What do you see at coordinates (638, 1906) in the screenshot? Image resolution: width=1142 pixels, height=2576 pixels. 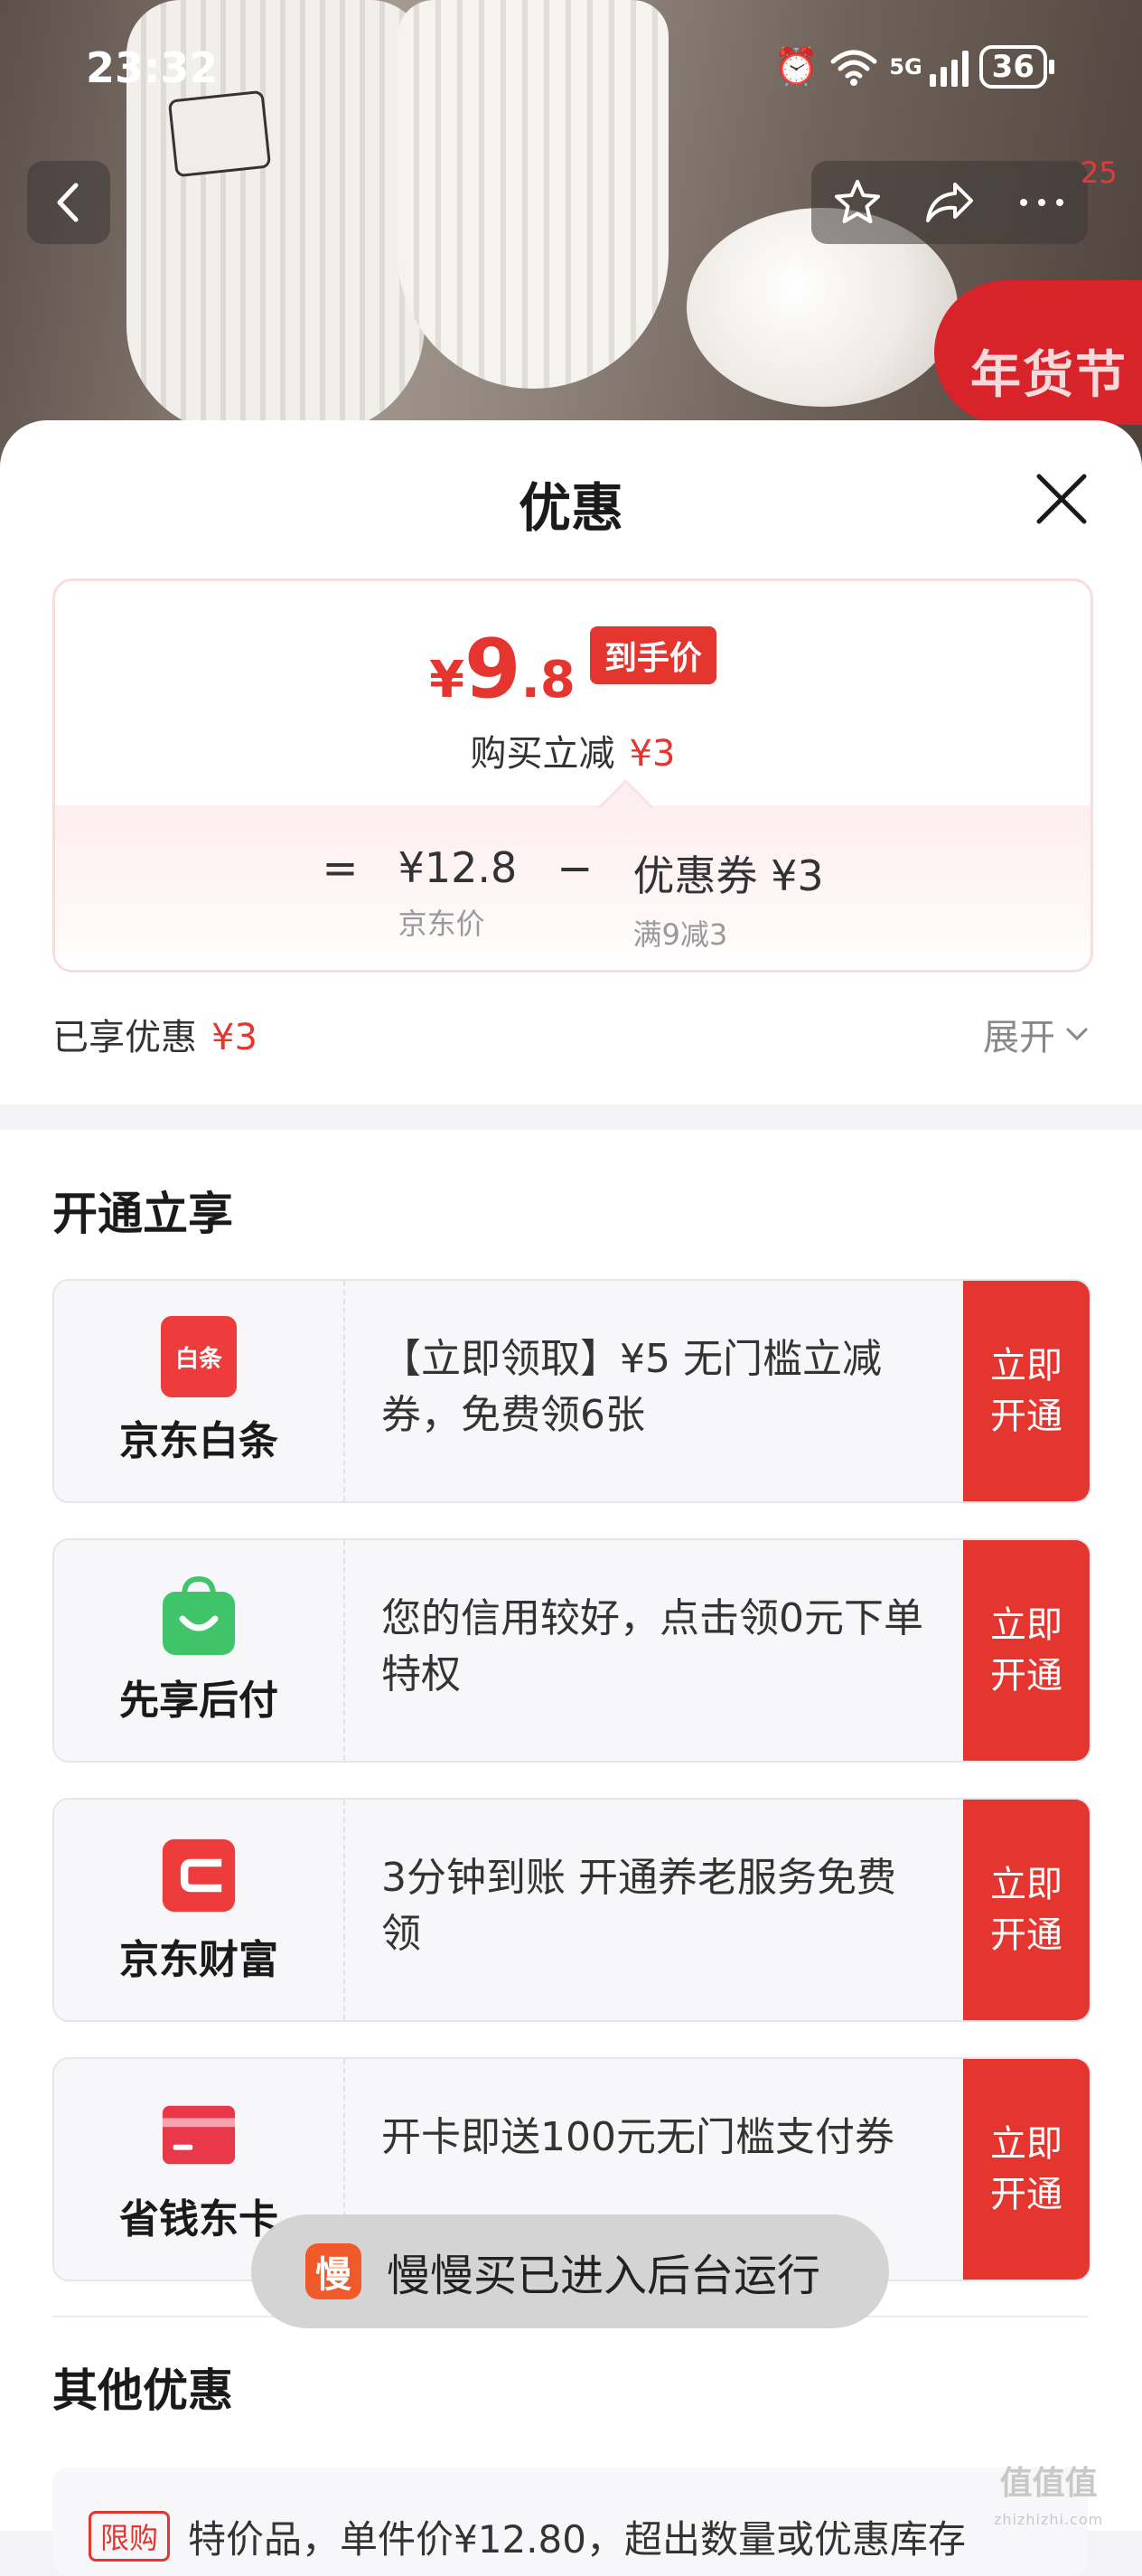 I see `offer-description: 3分钟到账 开通养老服务免费领` at bounding box center [638, 1906].